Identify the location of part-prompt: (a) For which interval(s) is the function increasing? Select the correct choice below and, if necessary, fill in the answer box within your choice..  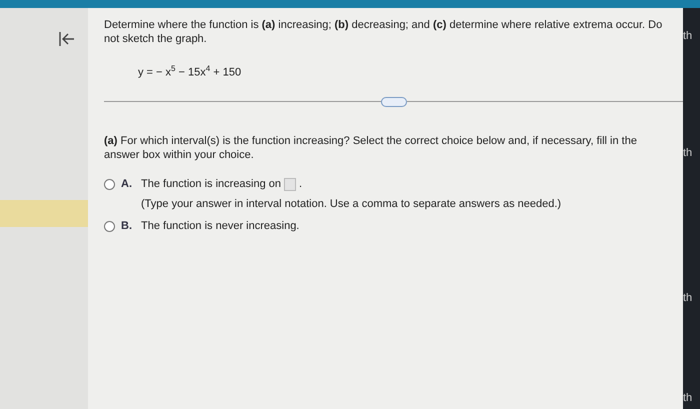
(371, 148).